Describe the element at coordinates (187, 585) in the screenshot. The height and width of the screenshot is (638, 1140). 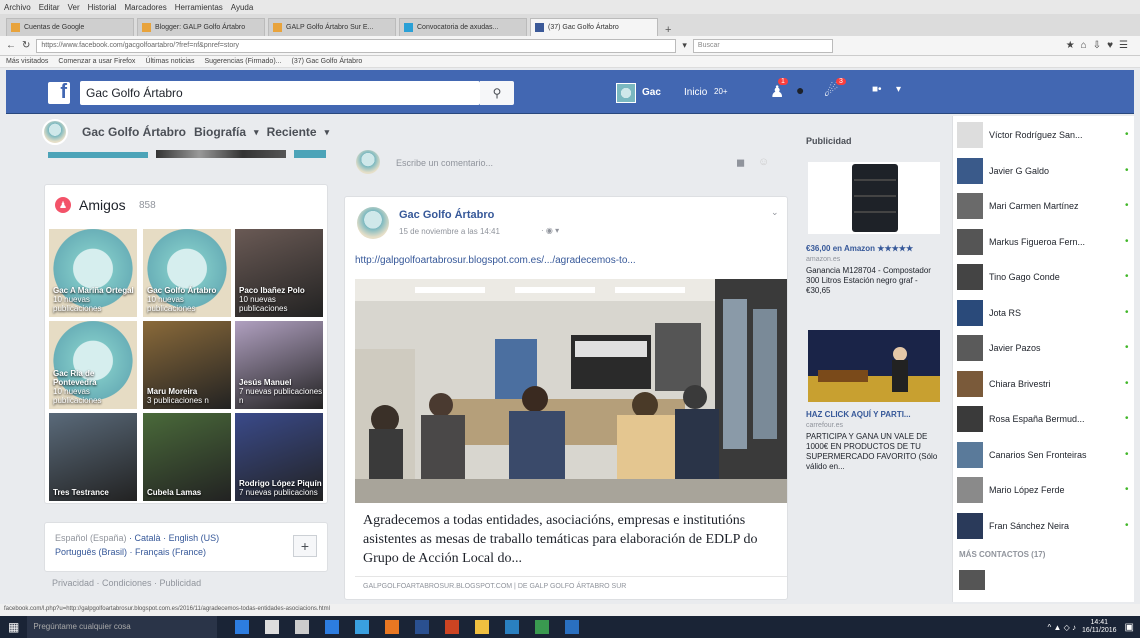
I see `footer-links: Privacidad · Condiciones · Publicidad` at that location.